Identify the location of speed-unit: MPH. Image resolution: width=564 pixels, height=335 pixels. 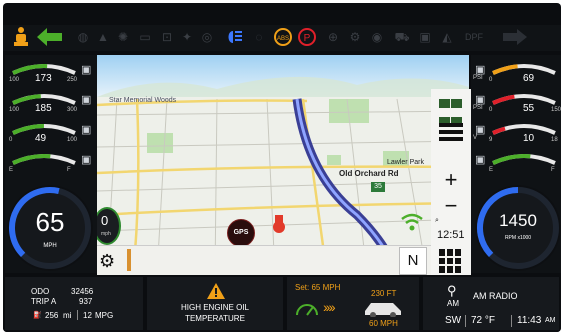
(50, 246).